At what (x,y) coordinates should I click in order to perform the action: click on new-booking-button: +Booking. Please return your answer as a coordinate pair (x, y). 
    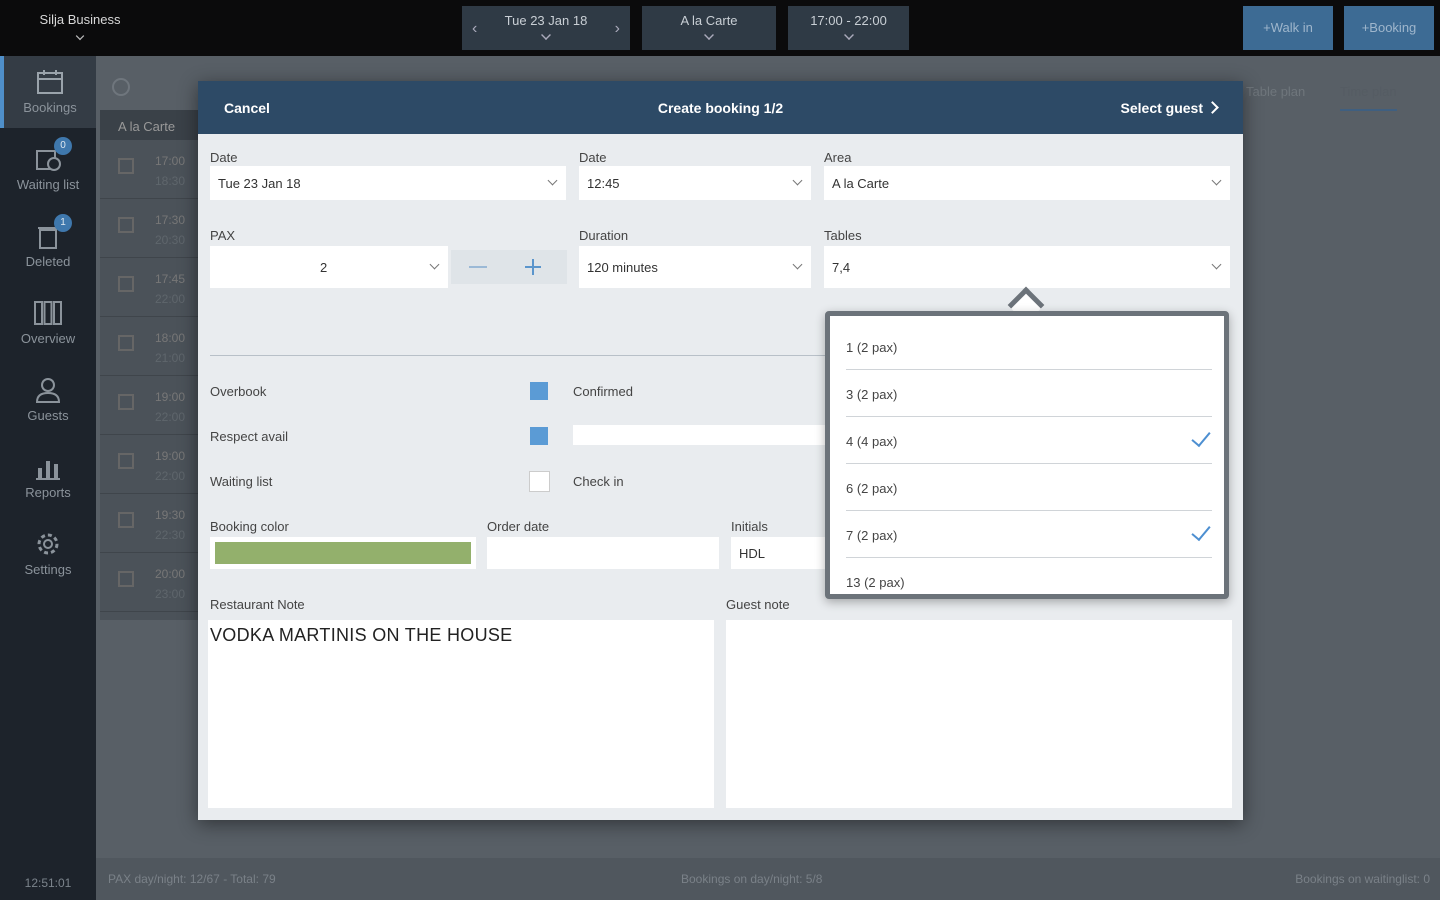
    Looking at the image, I should click on (1389, 28).